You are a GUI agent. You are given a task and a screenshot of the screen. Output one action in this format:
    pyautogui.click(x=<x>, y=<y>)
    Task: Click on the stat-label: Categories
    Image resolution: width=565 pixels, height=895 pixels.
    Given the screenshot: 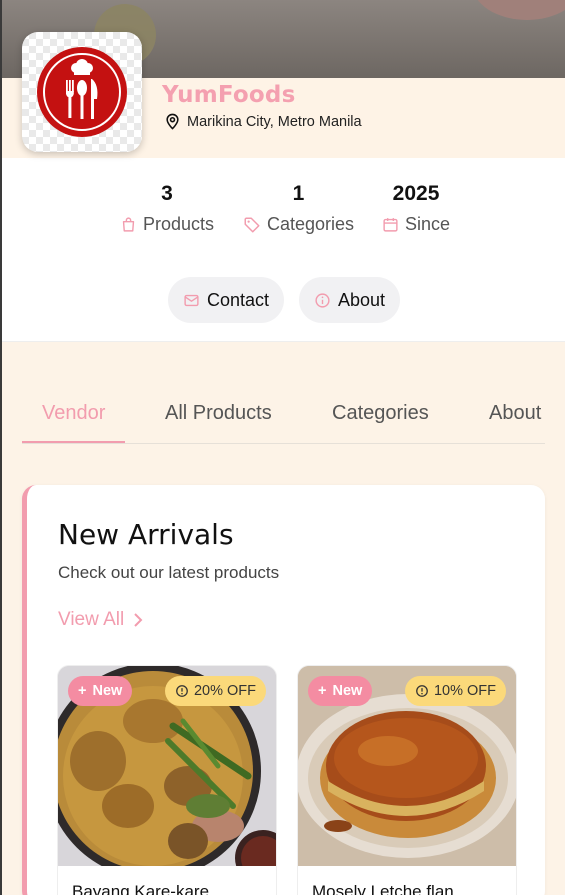 What is the action you would take?
    pyautogui.click(x=311, y=224)
    